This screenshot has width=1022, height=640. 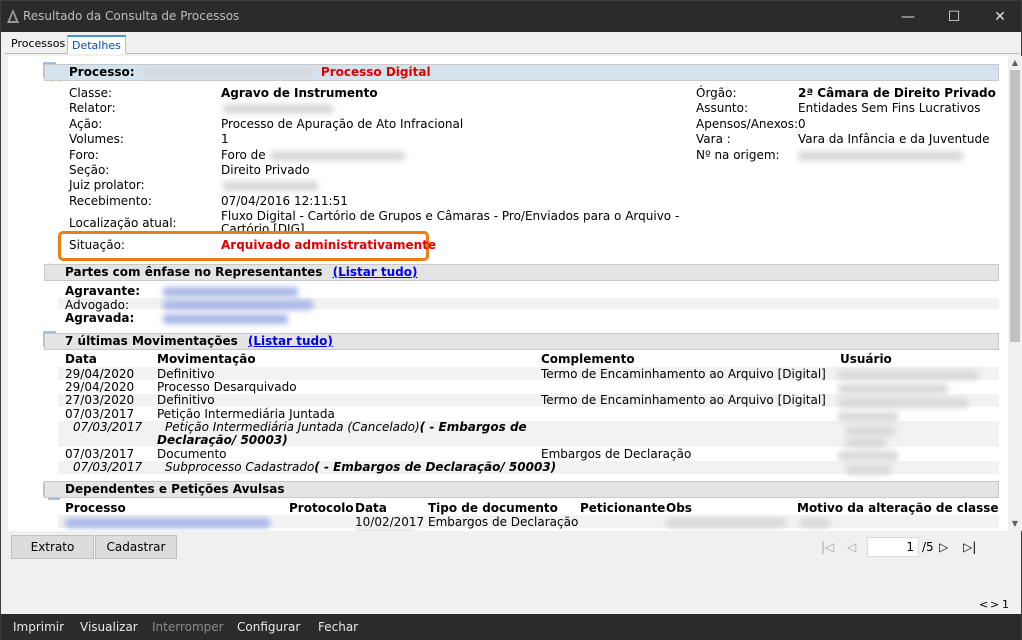 What do you see at coordinates (713, 139) in the screenshot?
I see `vara-label: Vara :` at bounding box center [713, 139].